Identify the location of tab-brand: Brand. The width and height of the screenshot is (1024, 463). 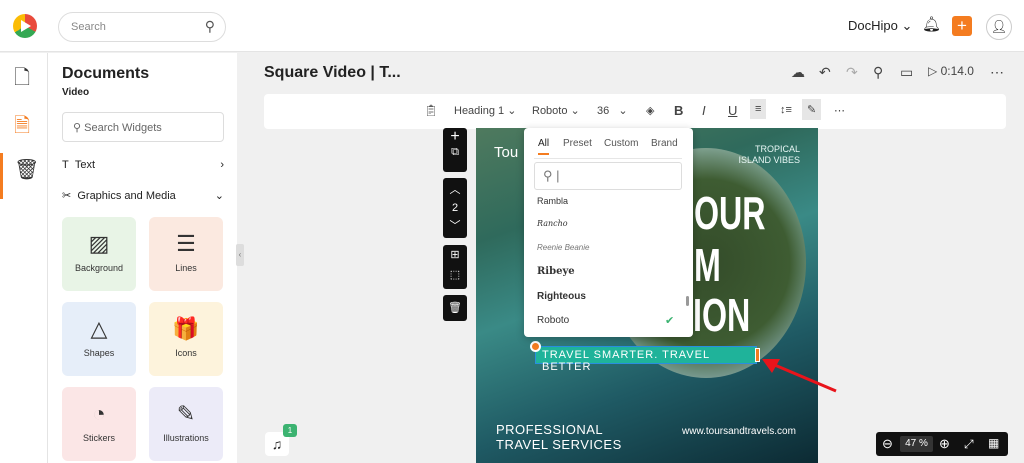
(664, 143).